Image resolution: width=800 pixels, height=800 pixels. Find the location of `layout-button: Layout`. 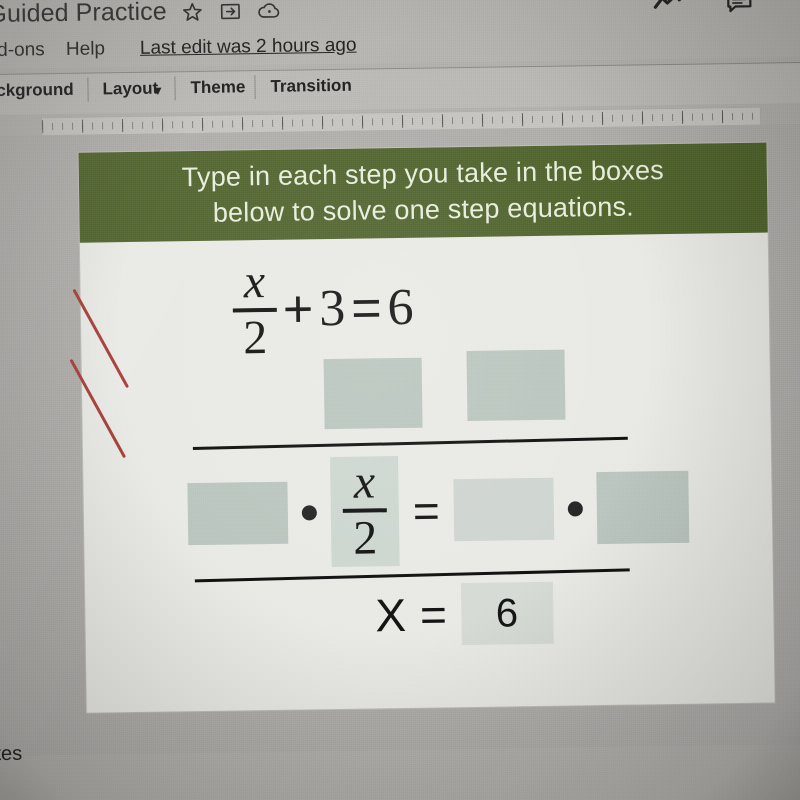

layout-button: Layout is located at coordinates (130, 89).